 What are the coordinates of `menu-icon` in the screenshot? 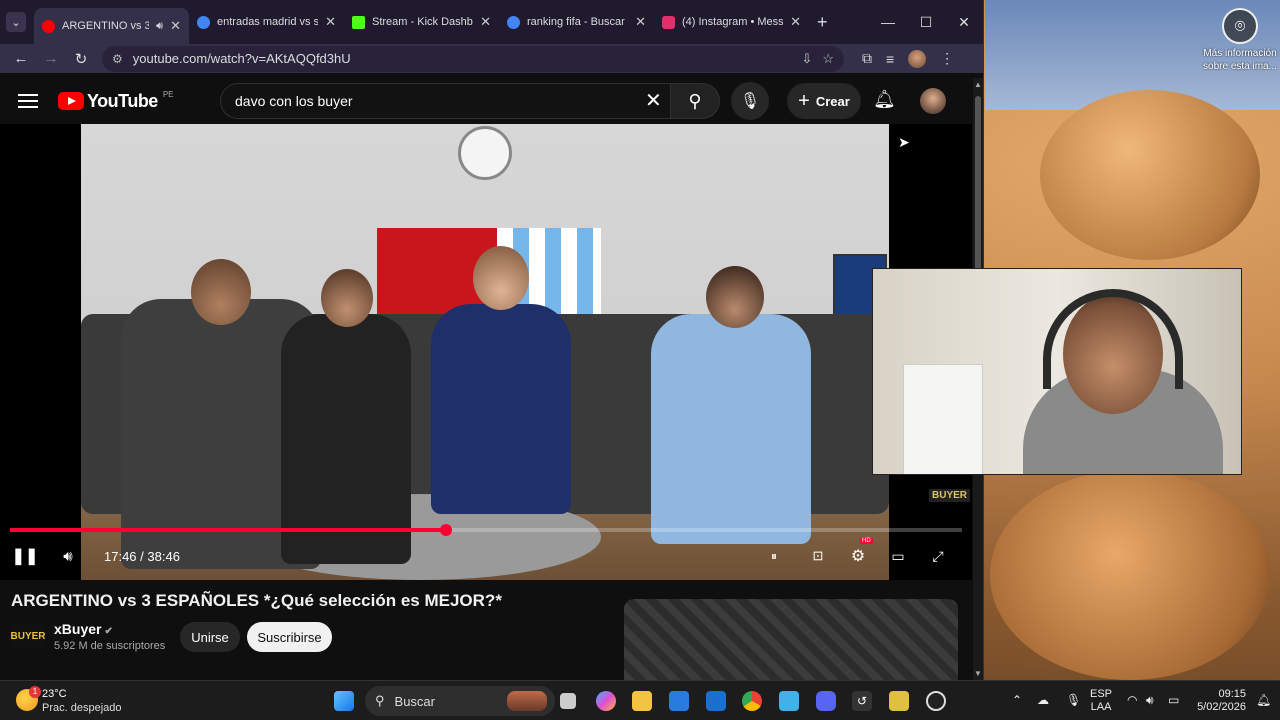 It's located at (28, 101).